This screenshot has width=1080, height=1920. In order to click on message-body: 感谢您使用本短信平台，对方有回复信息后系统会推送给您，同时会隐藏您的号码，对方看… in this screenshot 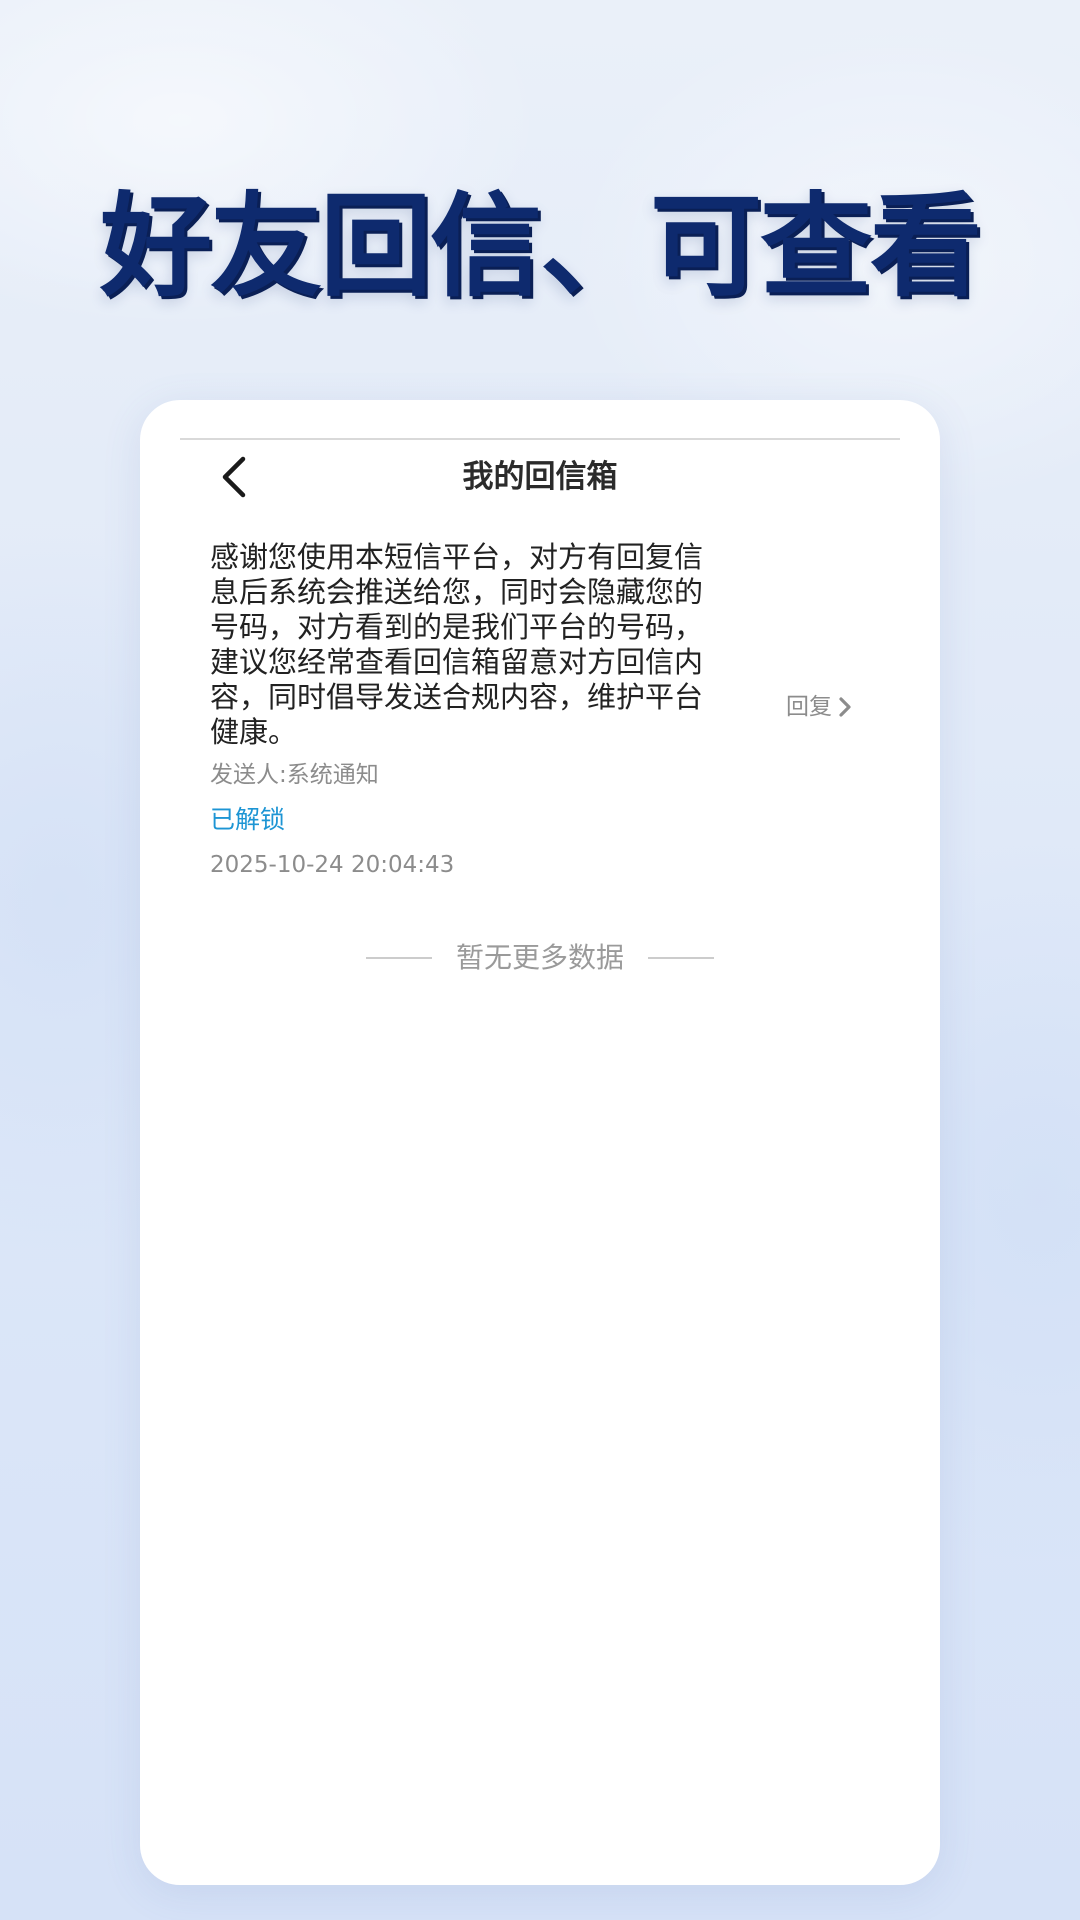, I will do `click(457, 644)`.